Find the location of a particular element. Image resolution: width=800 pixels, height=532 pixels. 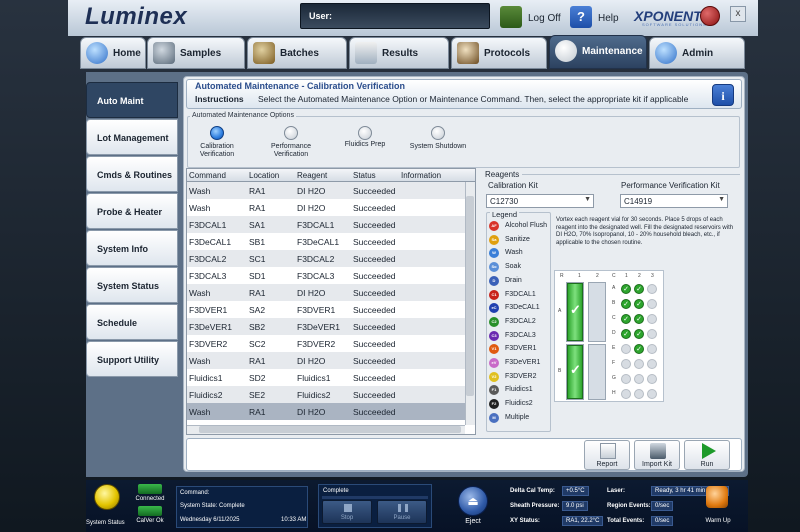

report-button: Report is located at coordinates (607, 455).